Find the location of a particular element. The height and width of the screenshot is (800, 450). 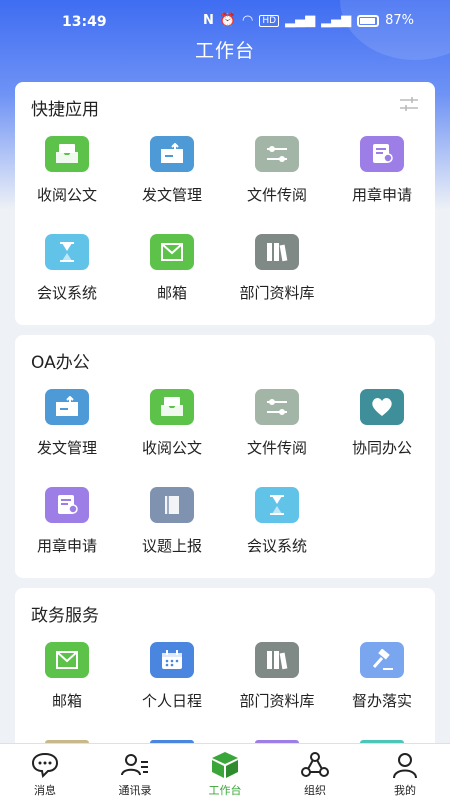

organization-icon is located at coordinates (315, 764).